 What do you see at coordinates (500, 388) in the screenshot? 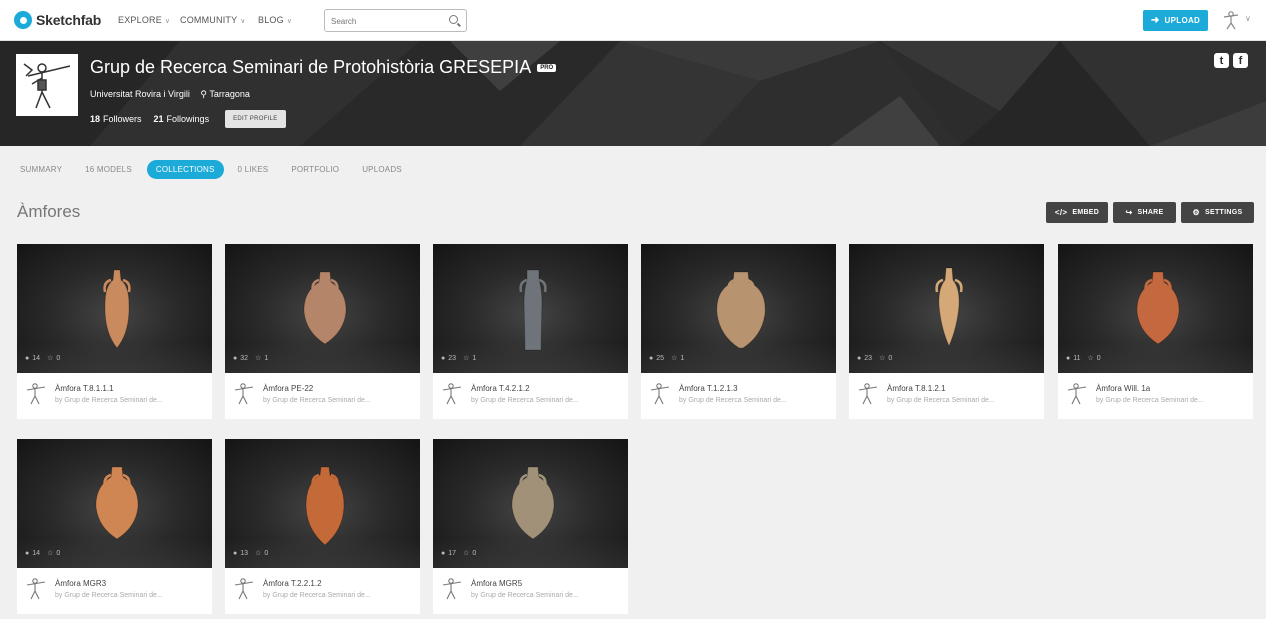
I see `model-title: Àmfora T.4.2.1.2` at bounding box center [500, 388].